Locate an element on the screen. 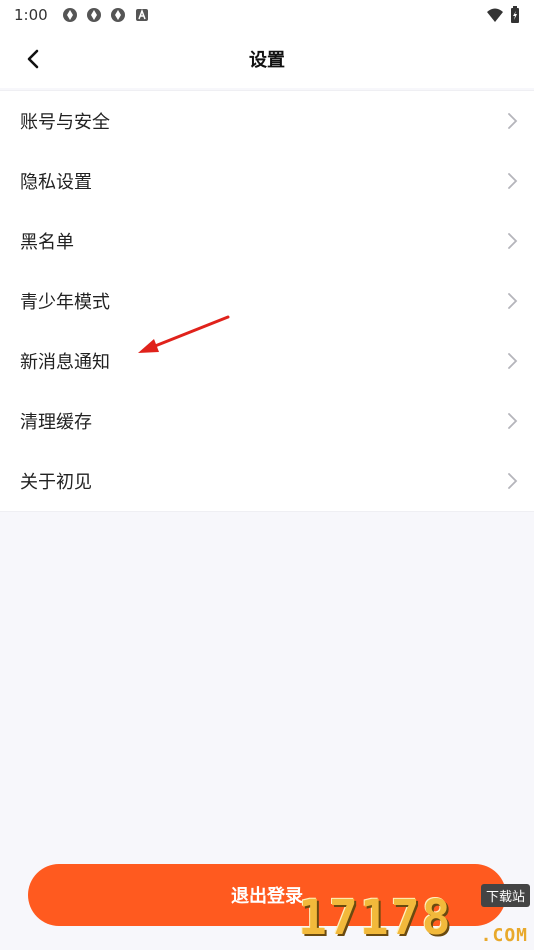  menu-item-account-security: 账号与安全 is located at coordinates (267, 121).